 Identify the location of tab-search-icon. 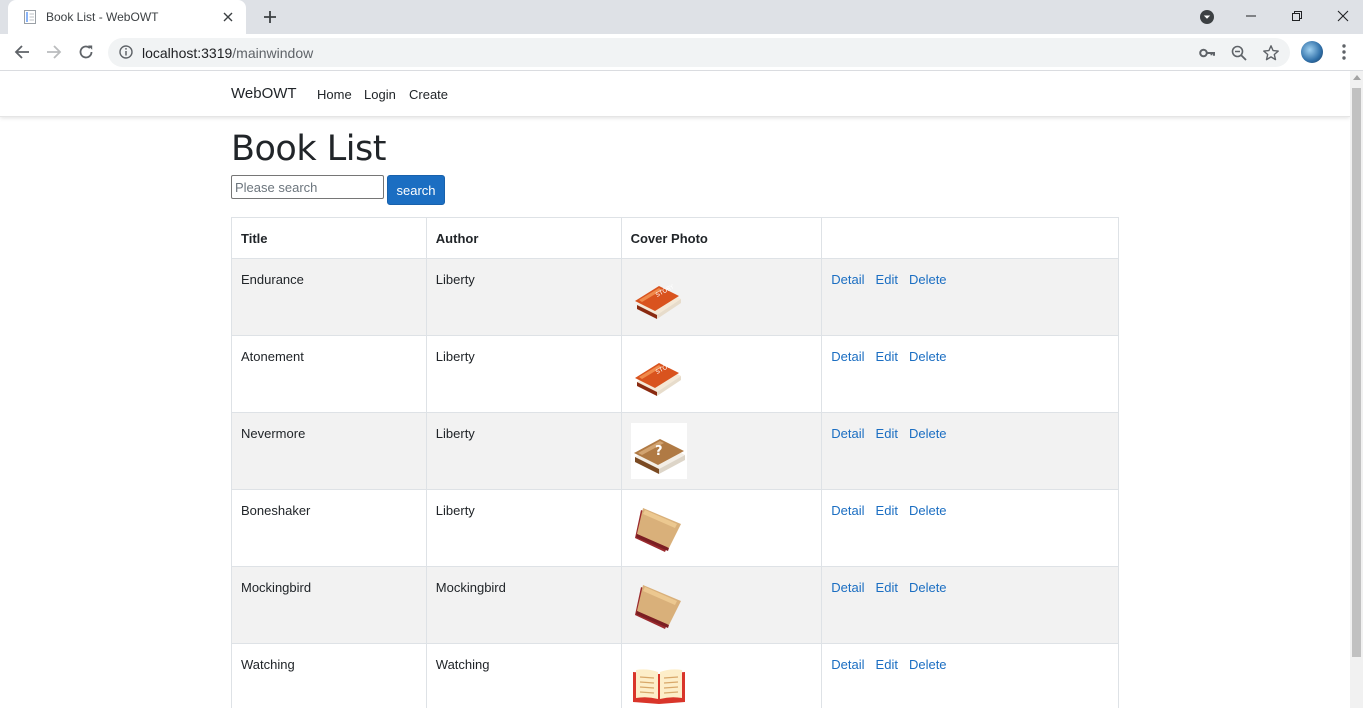
(1207, 17).